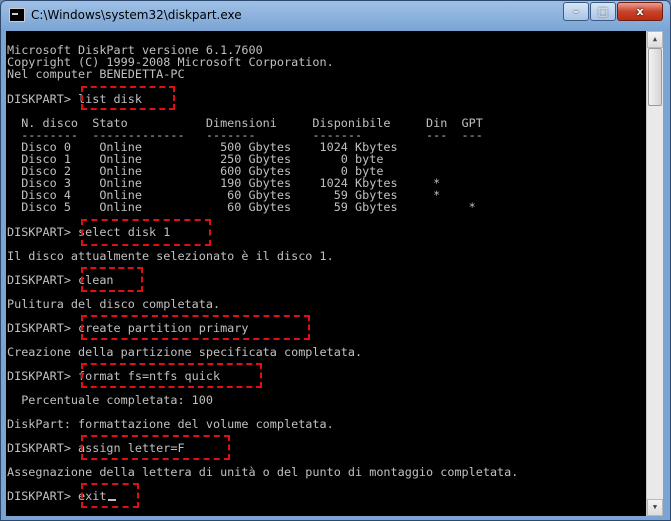 This screenshot has height=521, width=671. Describe the element at coordinates (655, 507) in the screenshot. I see `scroll-down-button: ▼` at that location.